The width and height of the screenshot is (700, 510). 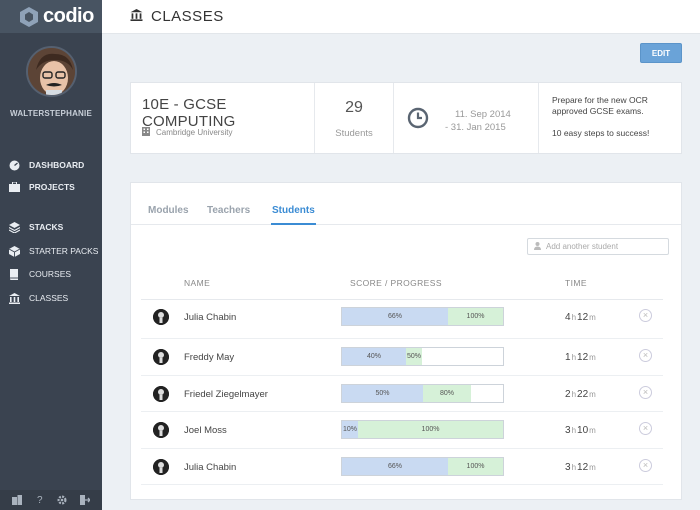 What do you see at coordinates (568, 394) in the screenshot?
I see `time-hours: 2` at bounding box center [568, 394].